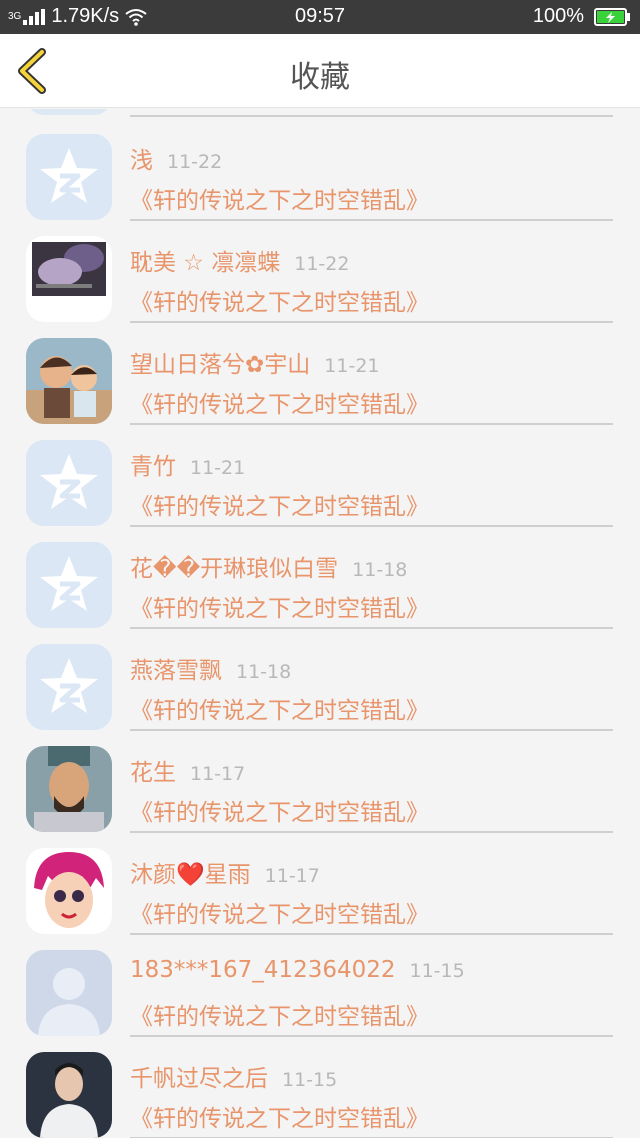 This screenshot has width=640, height=1138. Describe the element at coordinates (320, 777) in the screenshot. I see `list-item: 花生 11-17 《轩的传说之下之时空错乱》` at that location.